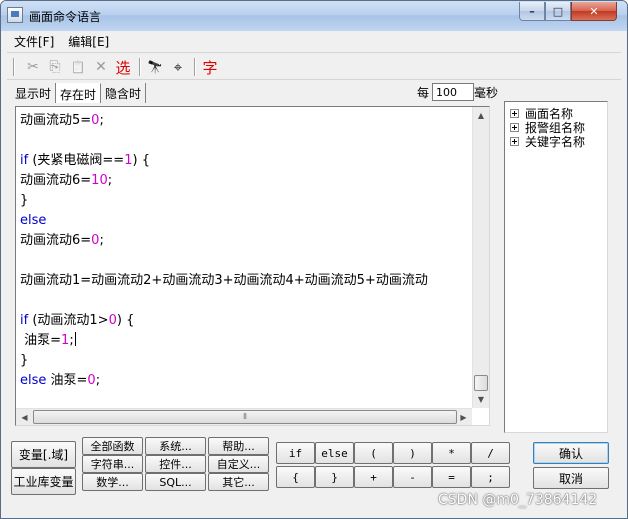  I want to click on op-plus-button: +, so click(373, 477).